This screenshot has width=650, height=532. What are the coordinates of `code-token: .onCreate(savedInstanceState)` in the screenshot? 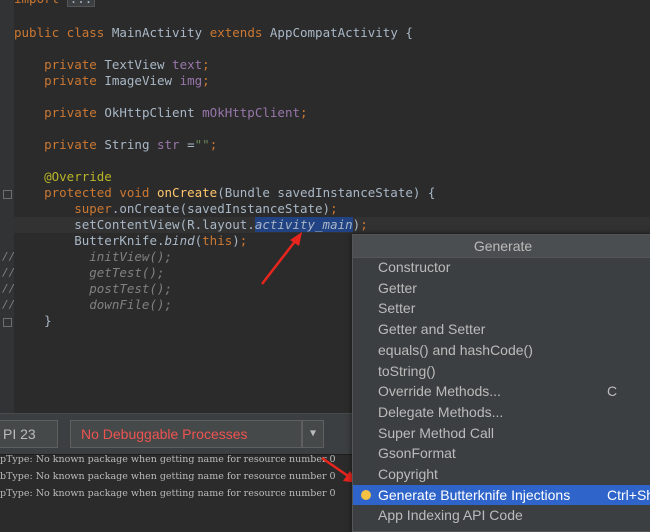 It's located at (221, 208).